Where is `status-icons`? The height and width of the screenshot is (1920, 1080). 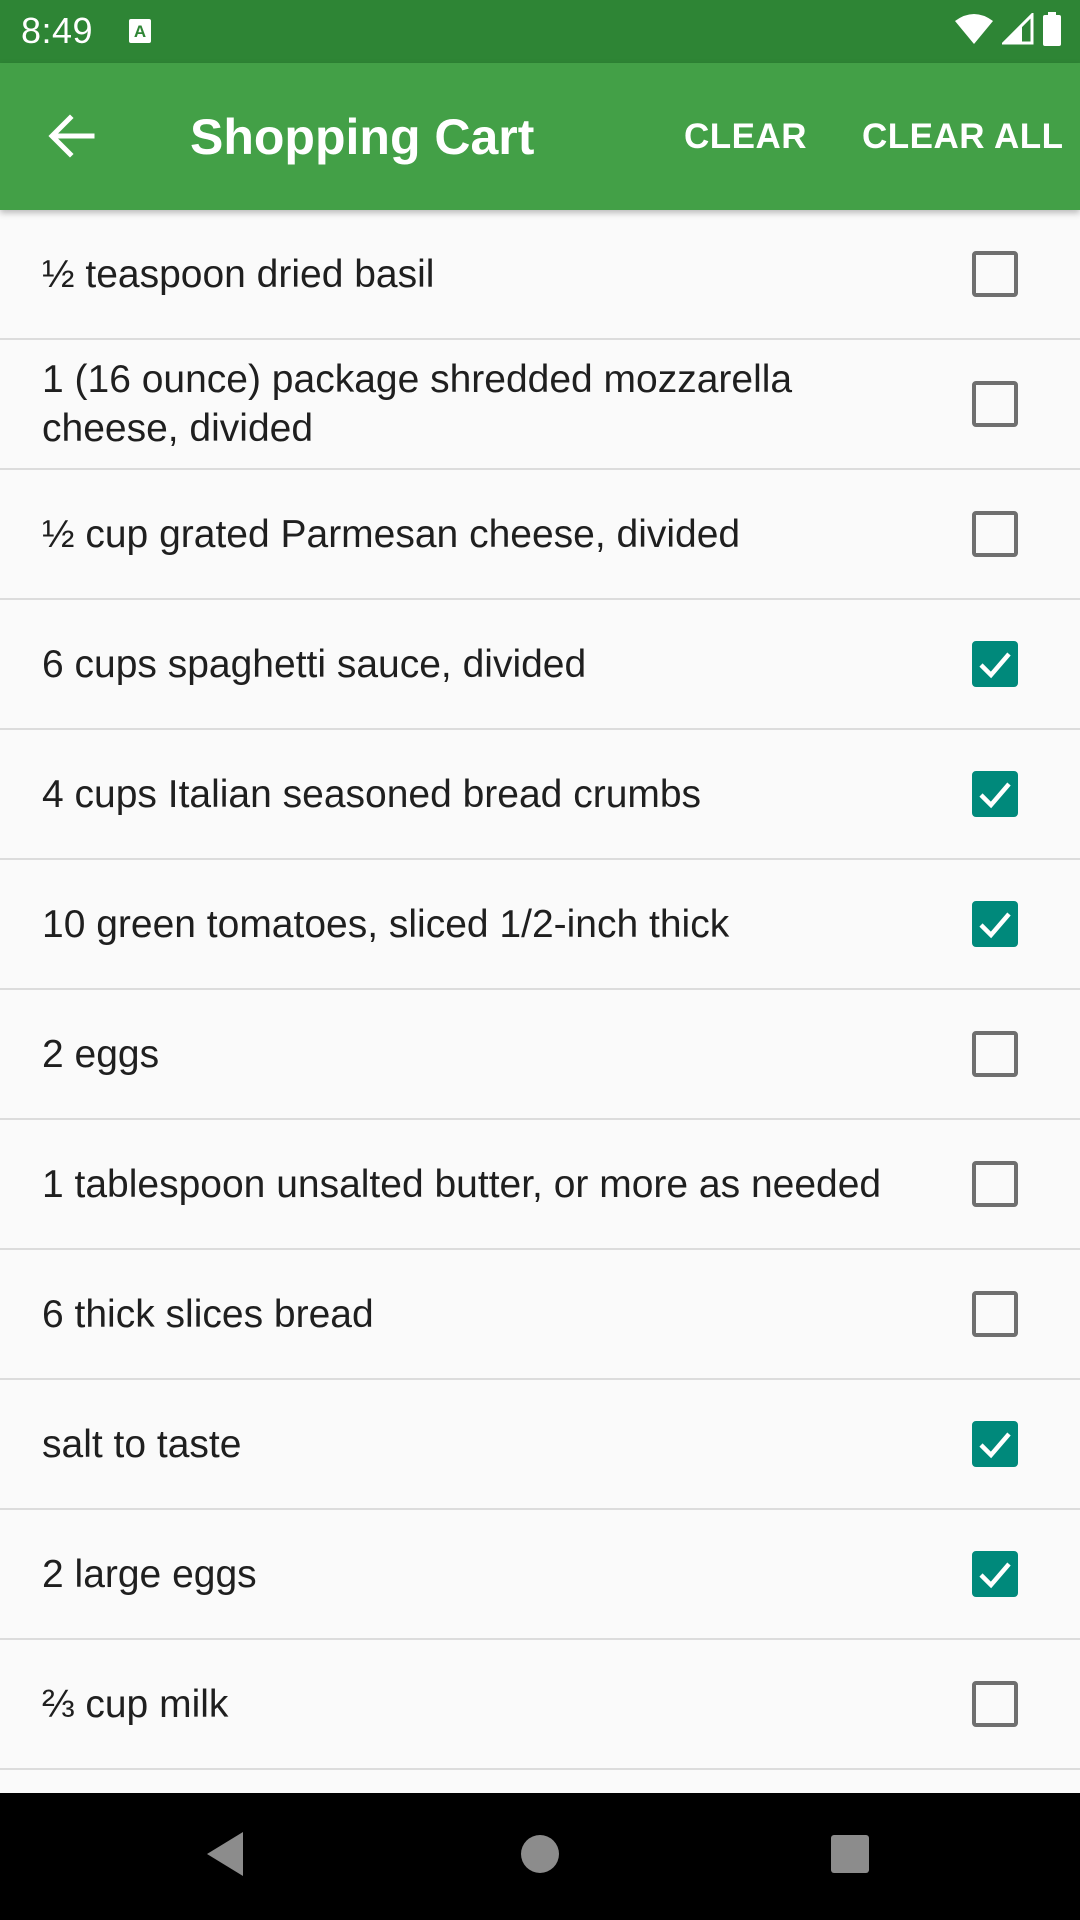 status-icons is located at coordinates (1008, 30).